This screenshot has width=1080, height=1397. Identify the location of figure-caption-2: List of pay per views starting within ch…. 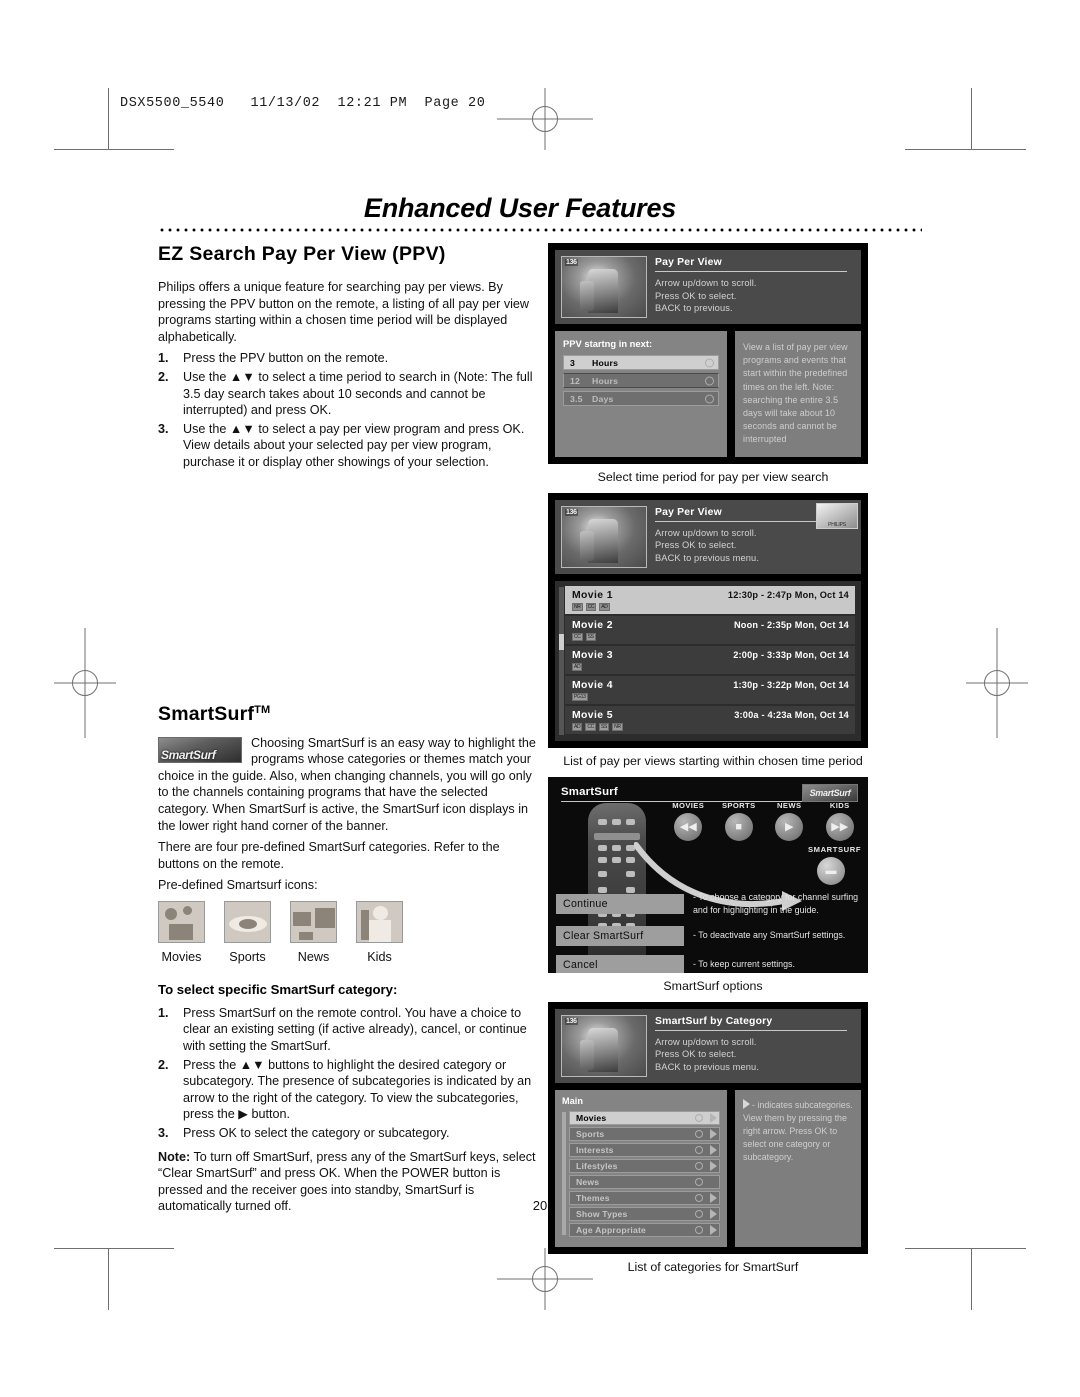
(713, 760).